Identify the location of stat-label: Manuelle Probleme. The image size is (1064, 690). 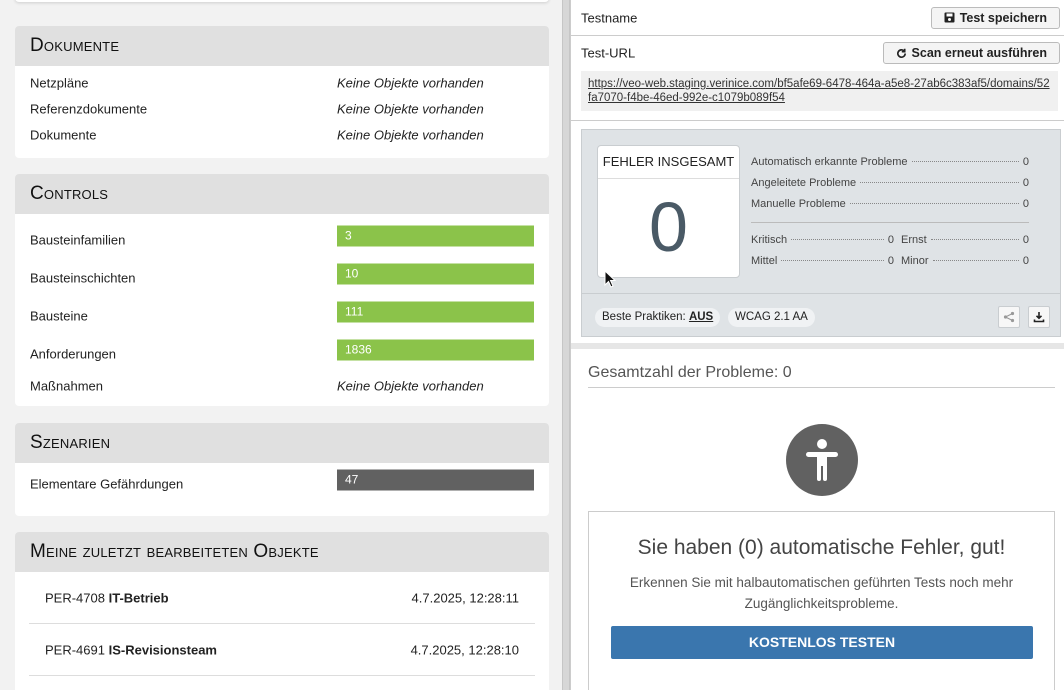
(798, 204).